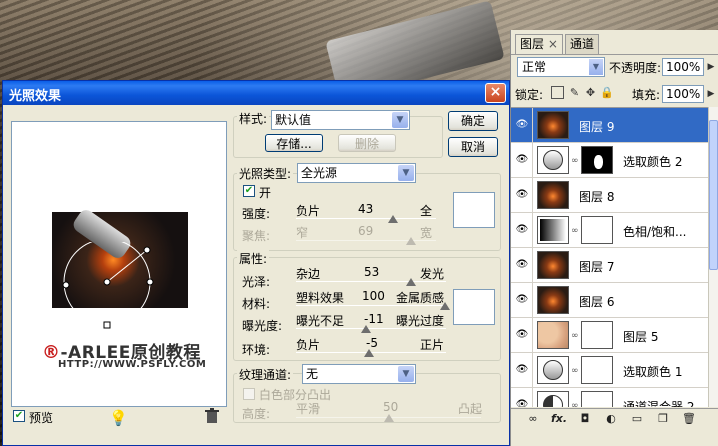 This screenshot has height=446, width=718. I want to click on material-slider-thumb, so click(445, 306).